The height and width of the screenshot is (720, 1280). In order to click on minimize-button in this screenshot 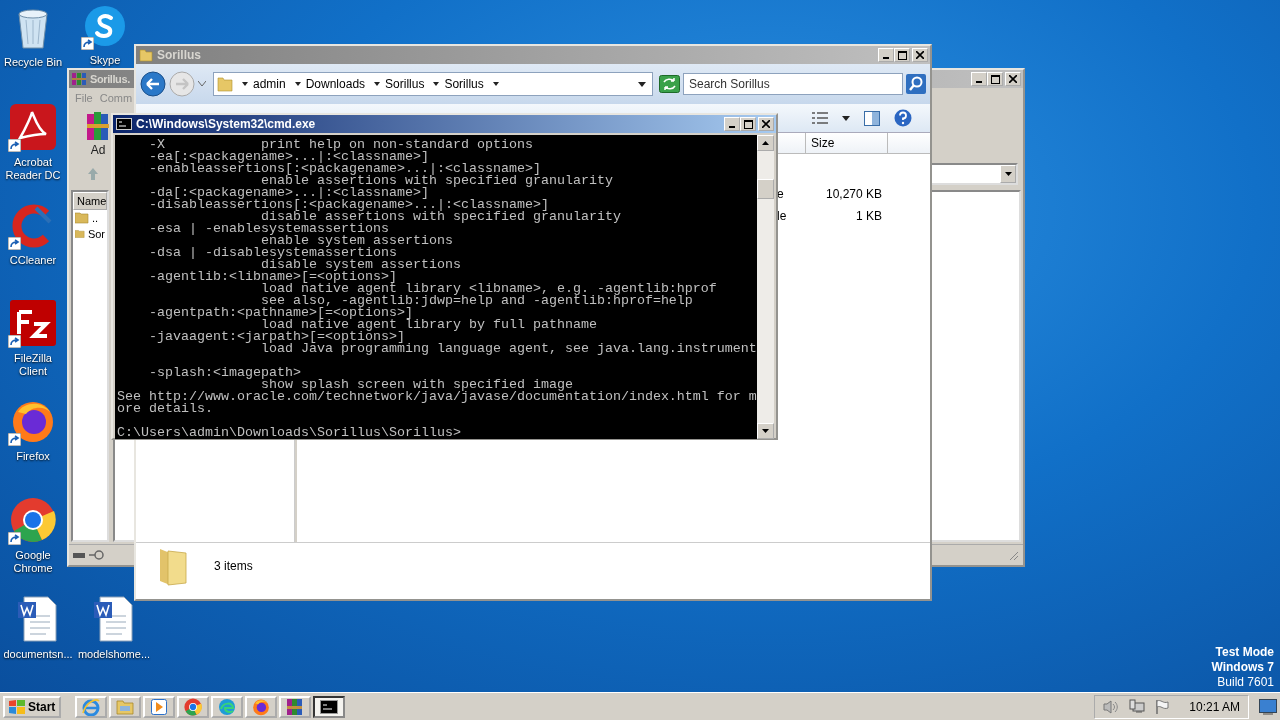, I will do `click(732, 124)`.